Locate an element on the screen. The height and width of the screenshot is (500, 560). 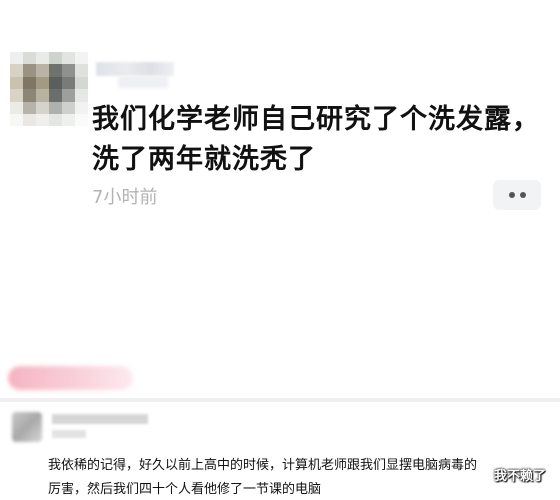
post-line: 洗了两年就洗秃了 is located at coordinates (204, 159).